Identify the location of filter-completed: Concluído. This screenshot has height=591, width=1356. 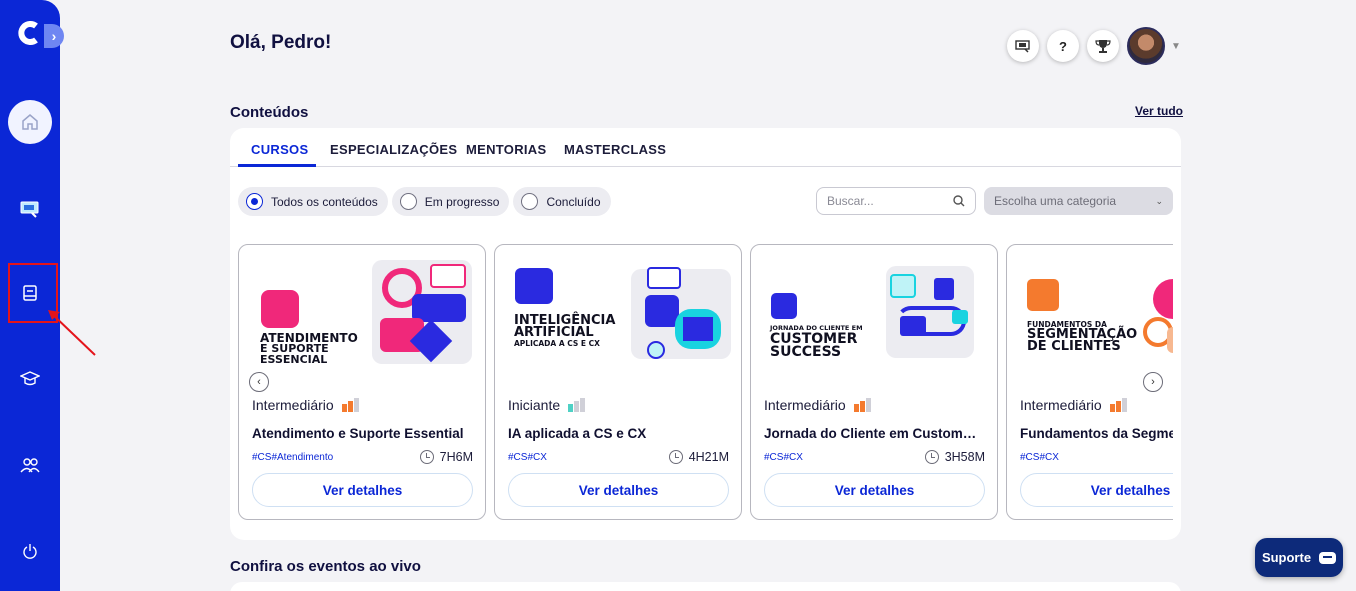
(562, 201).